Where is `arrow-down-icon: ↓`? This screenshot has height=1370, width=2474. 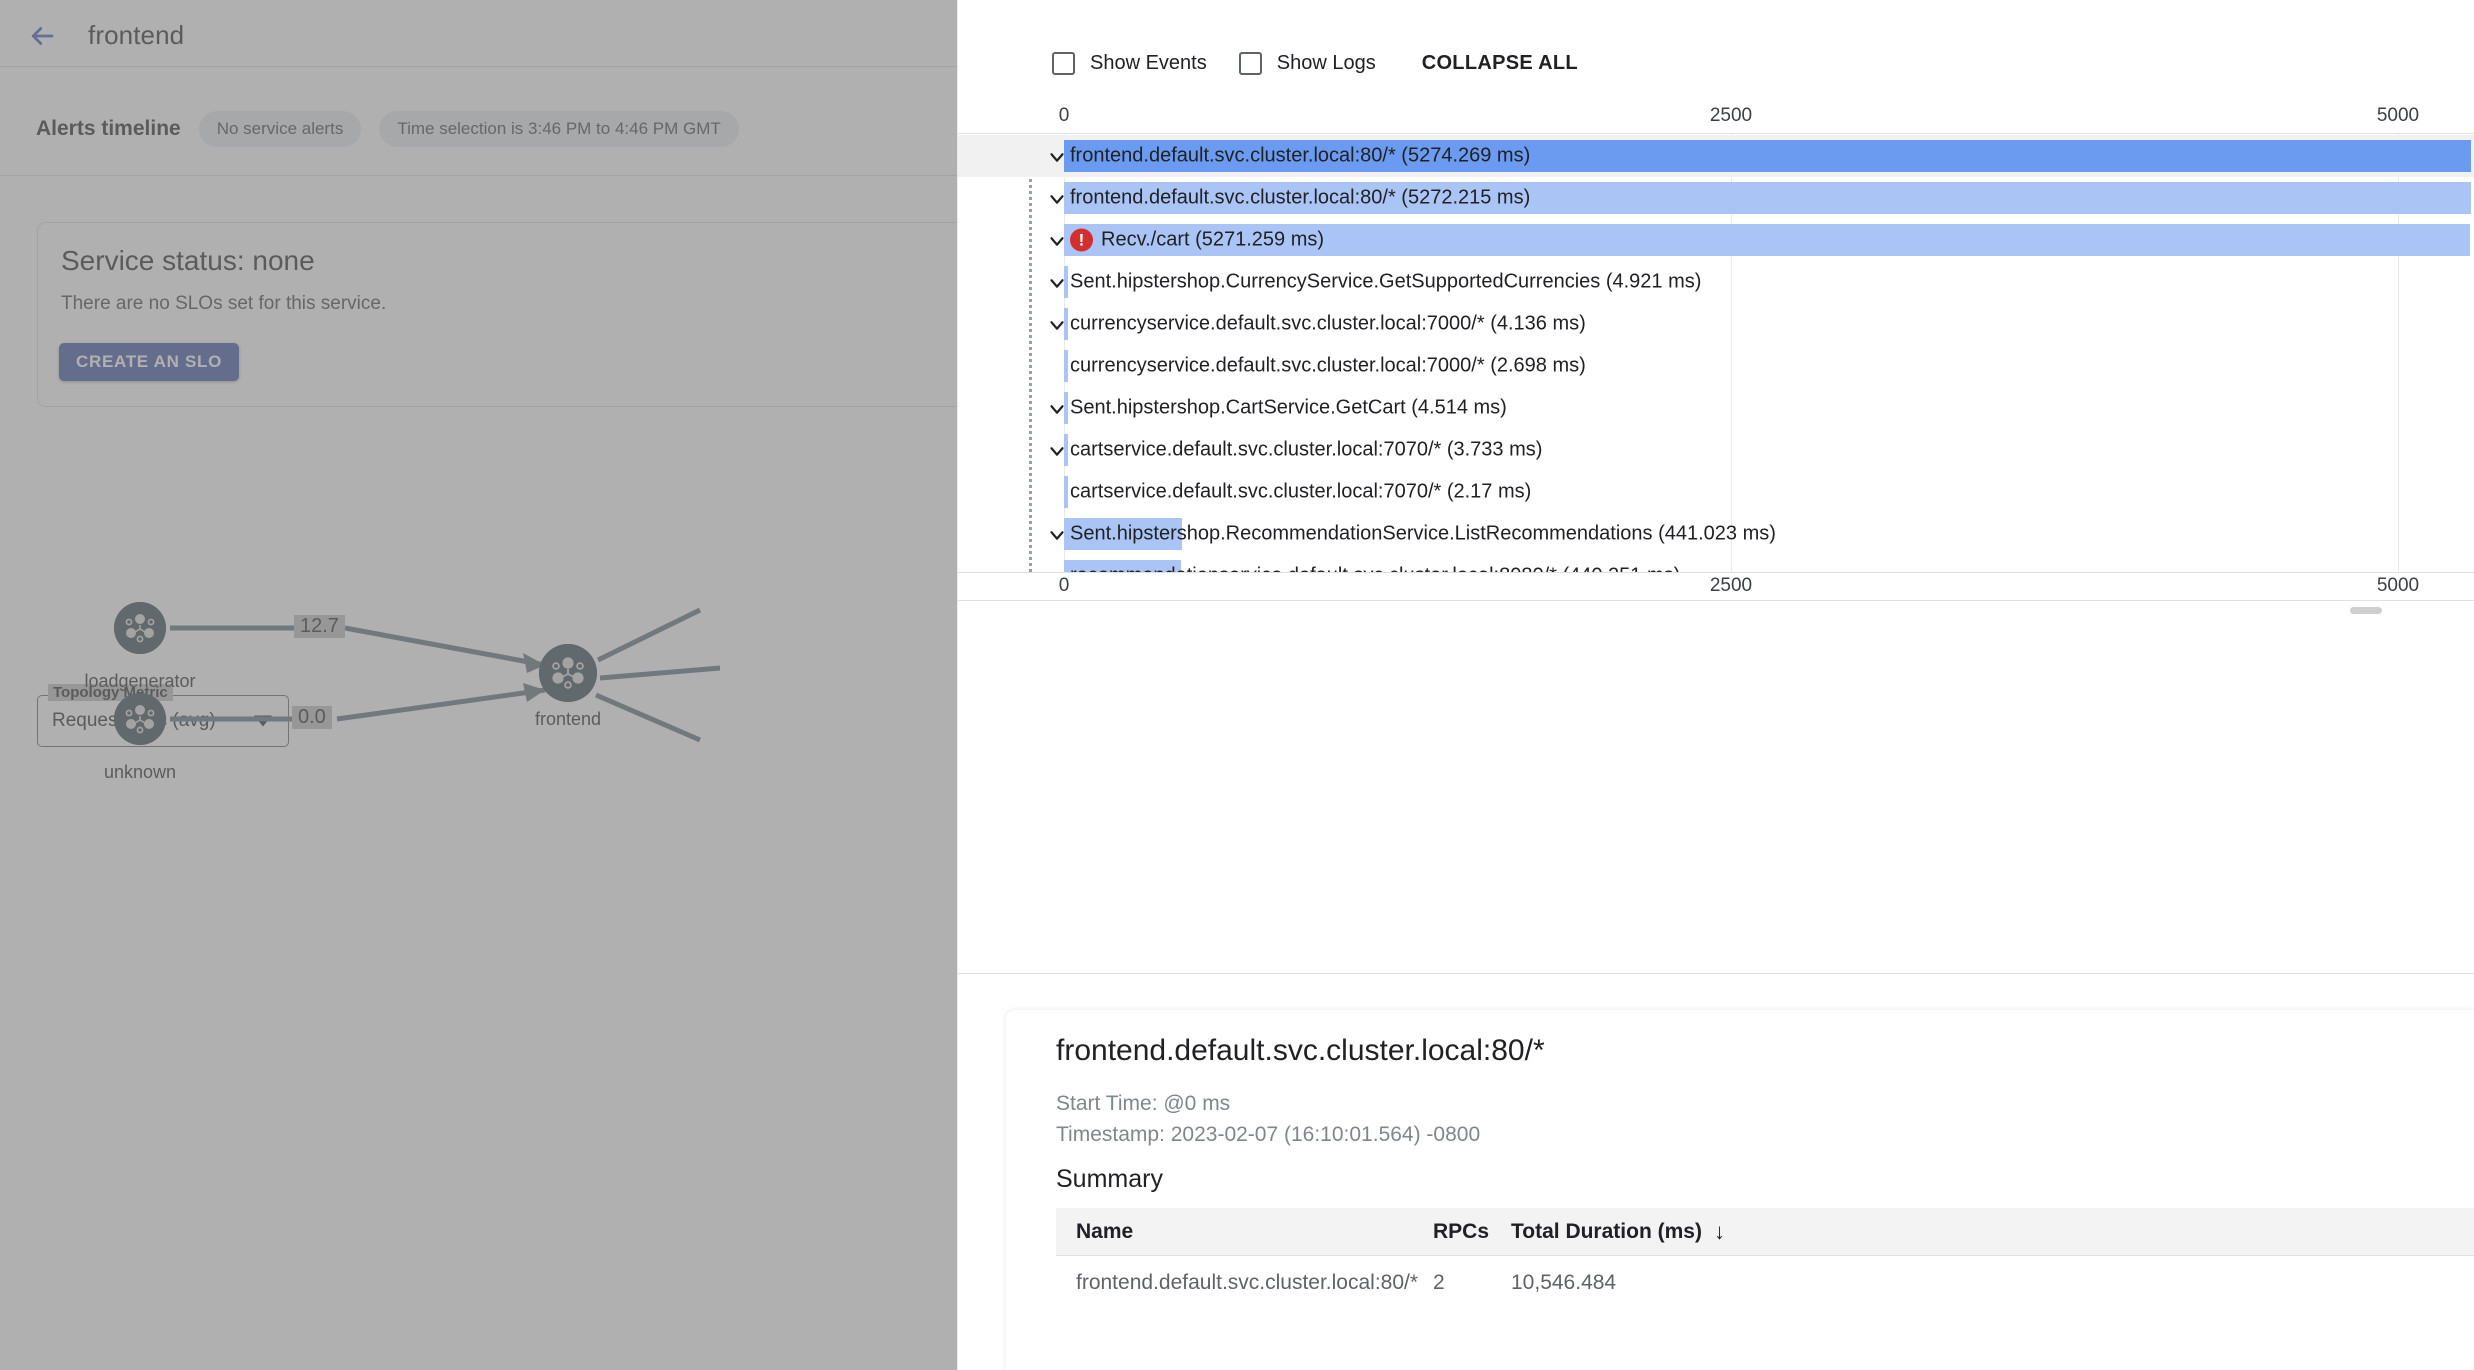 arrow-down-icon: ↓ is located at coordinates (1719, 1231).